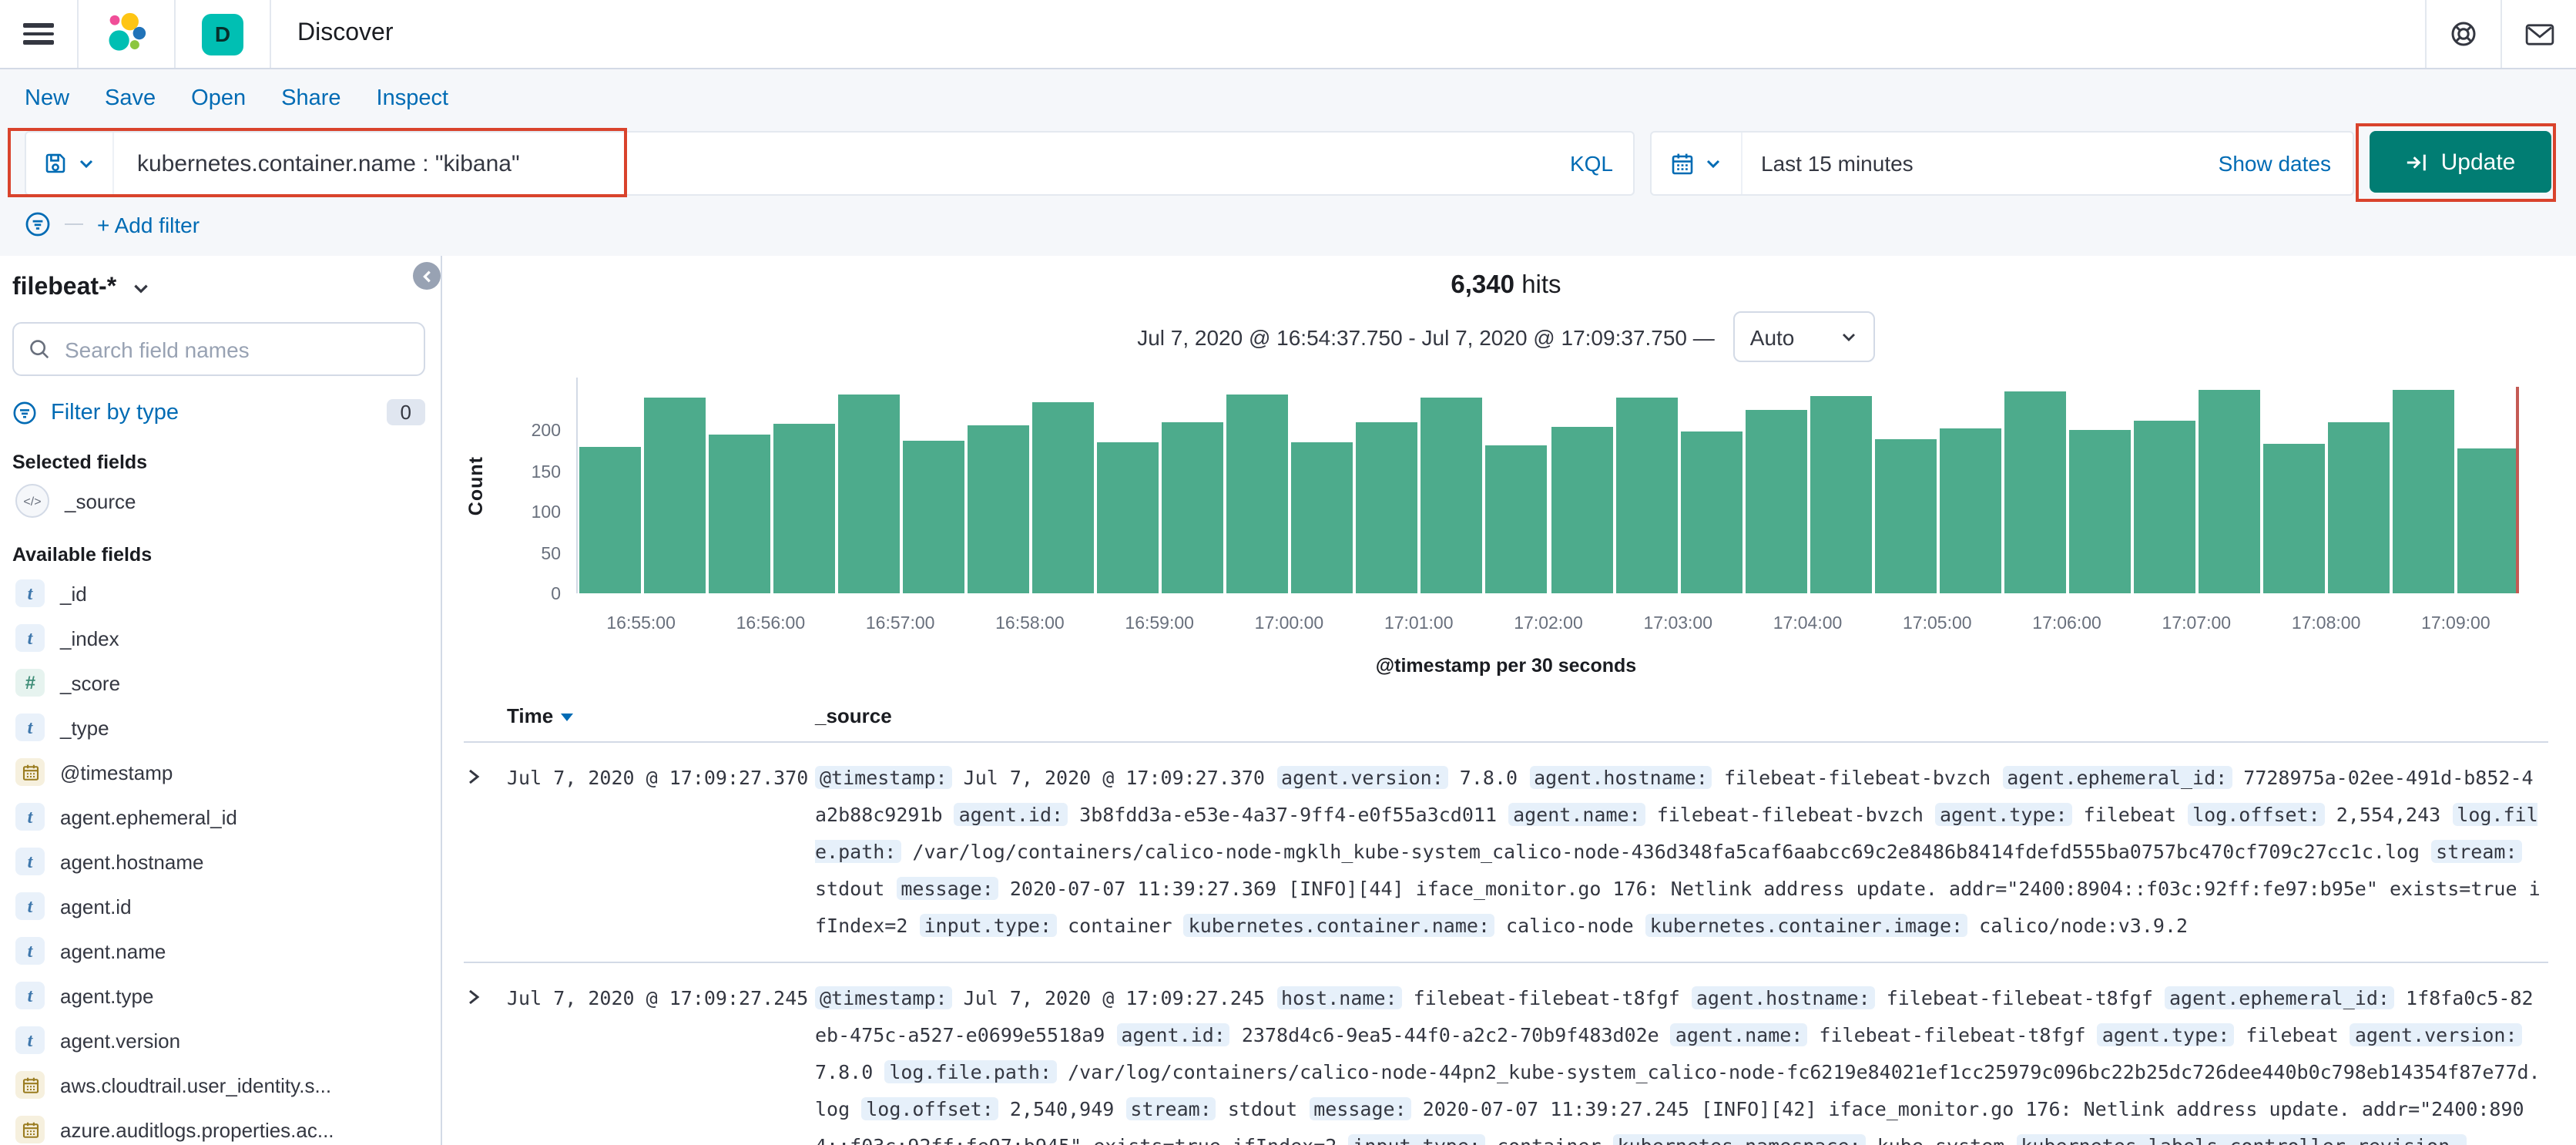 The image size is (2576, 1145). Describe the element at coordinates (116, 773) in the screenshot. I see `field-name: @timestamp` at that location.